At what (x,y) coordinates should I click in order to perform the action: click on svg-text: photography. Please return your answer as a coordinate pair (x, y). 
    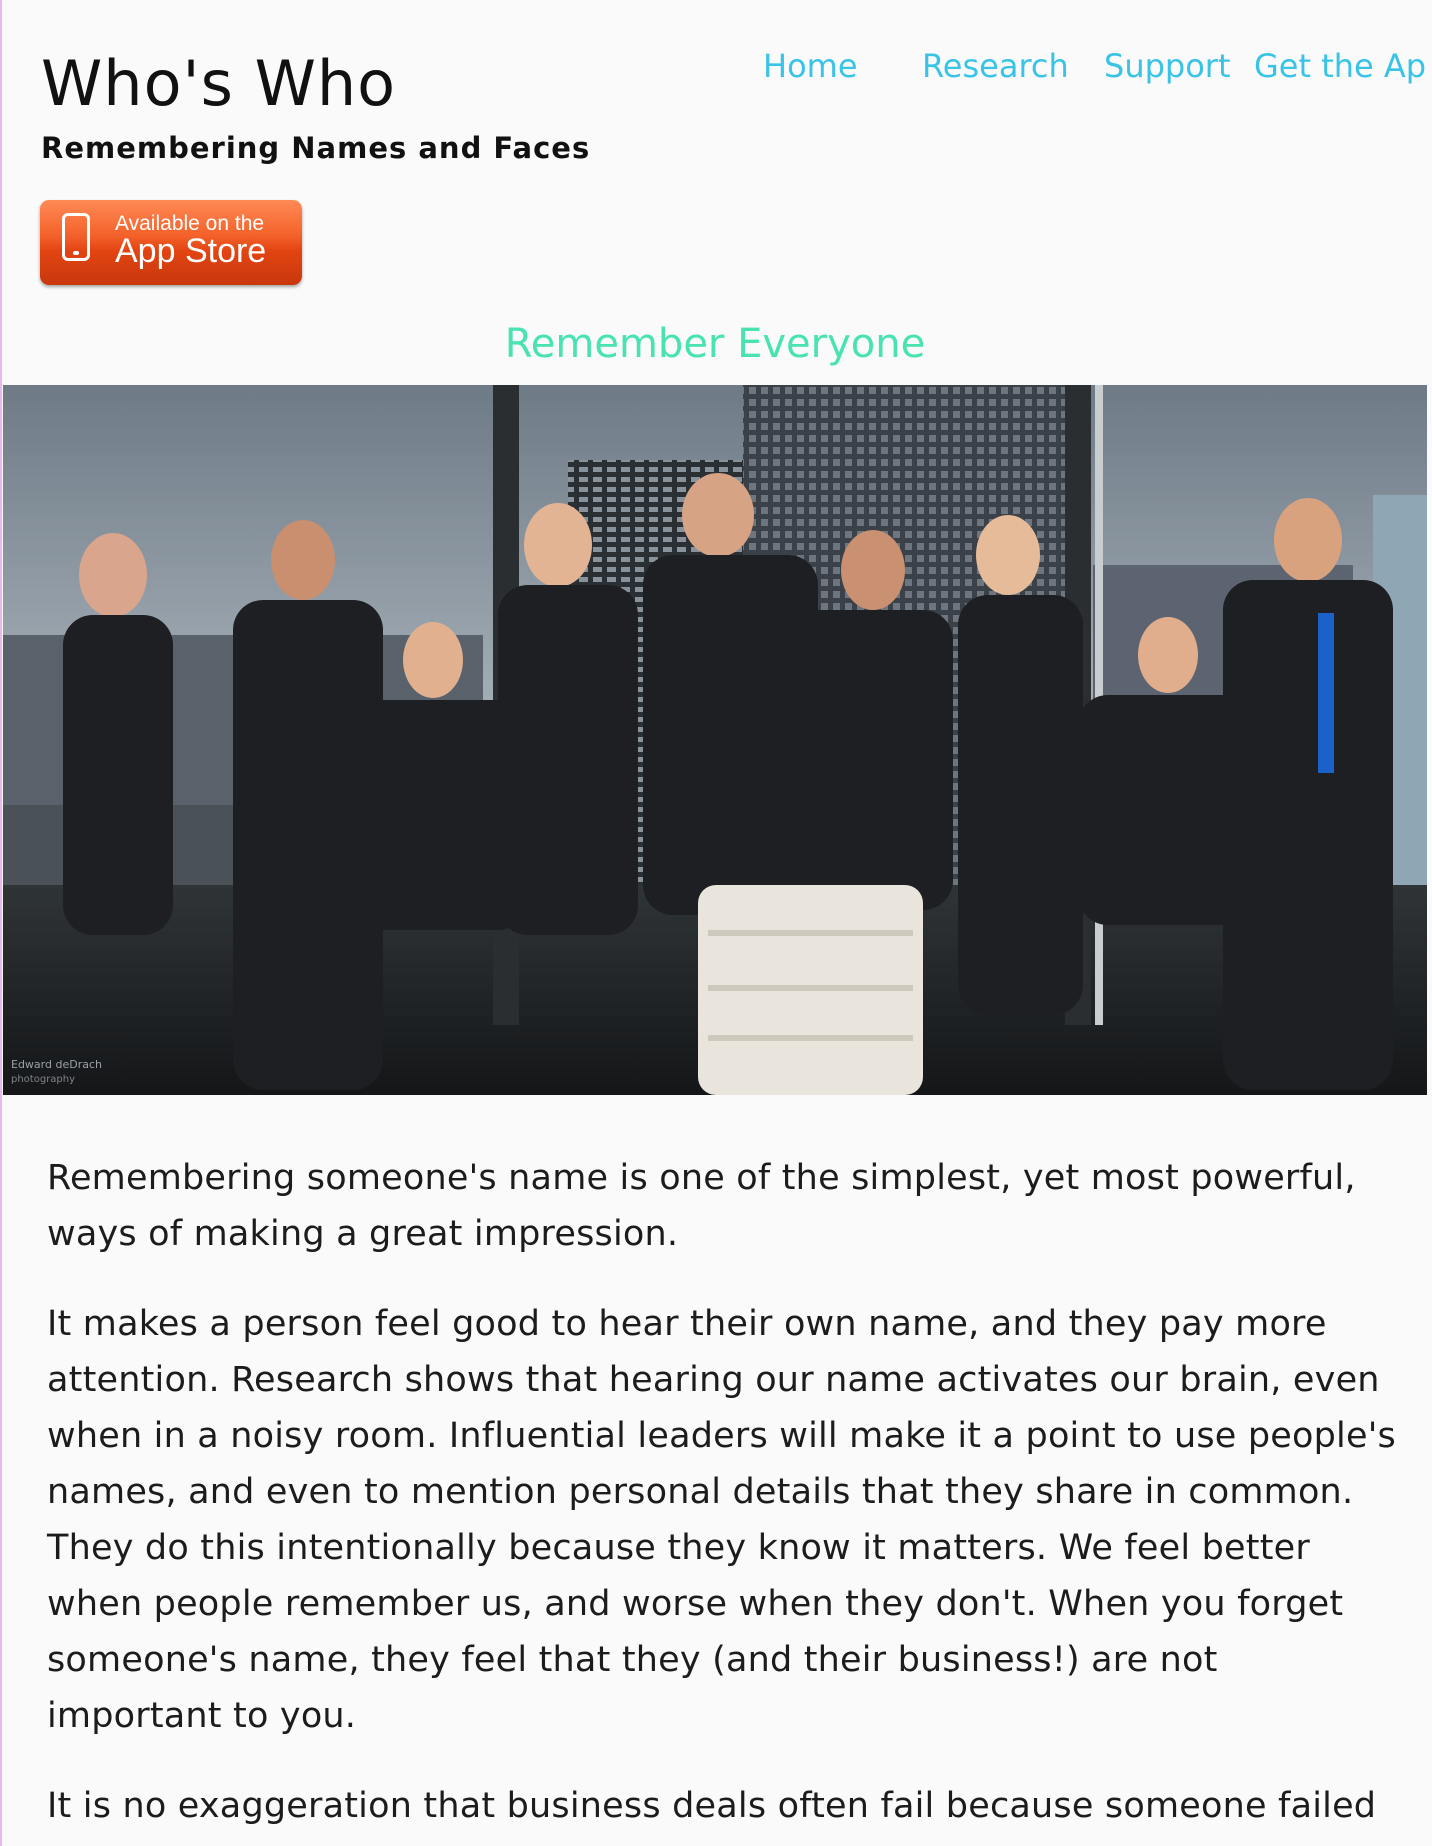
    Looking at the image, I should click on (43, 1079).